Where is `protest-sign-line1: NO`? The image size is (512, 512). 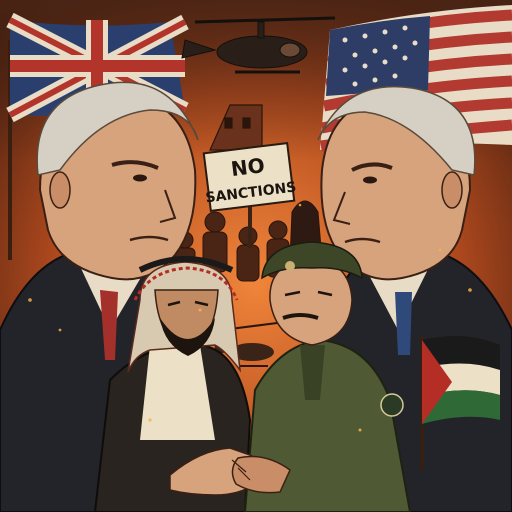 protest-sign-line1: NO is located at coordinates (248, 167).